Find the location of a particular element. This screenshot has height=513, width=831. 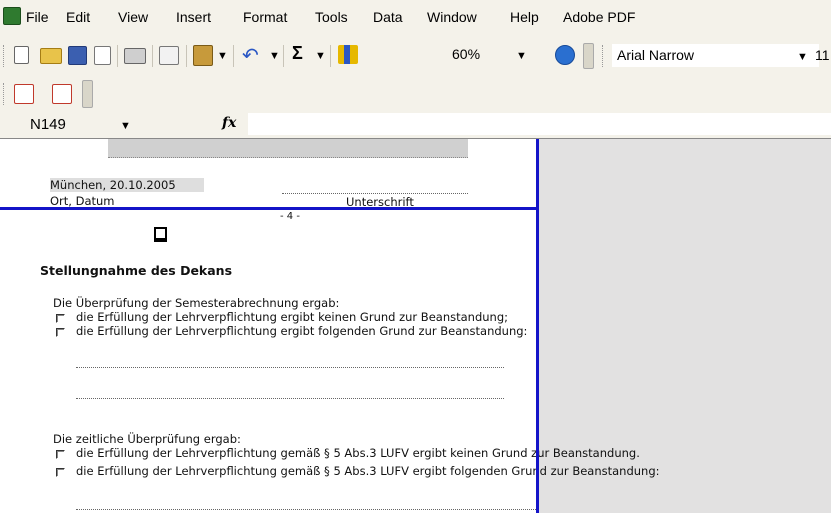

formula-bar: N149 ▼ fx is located at coordinates (415, 126).